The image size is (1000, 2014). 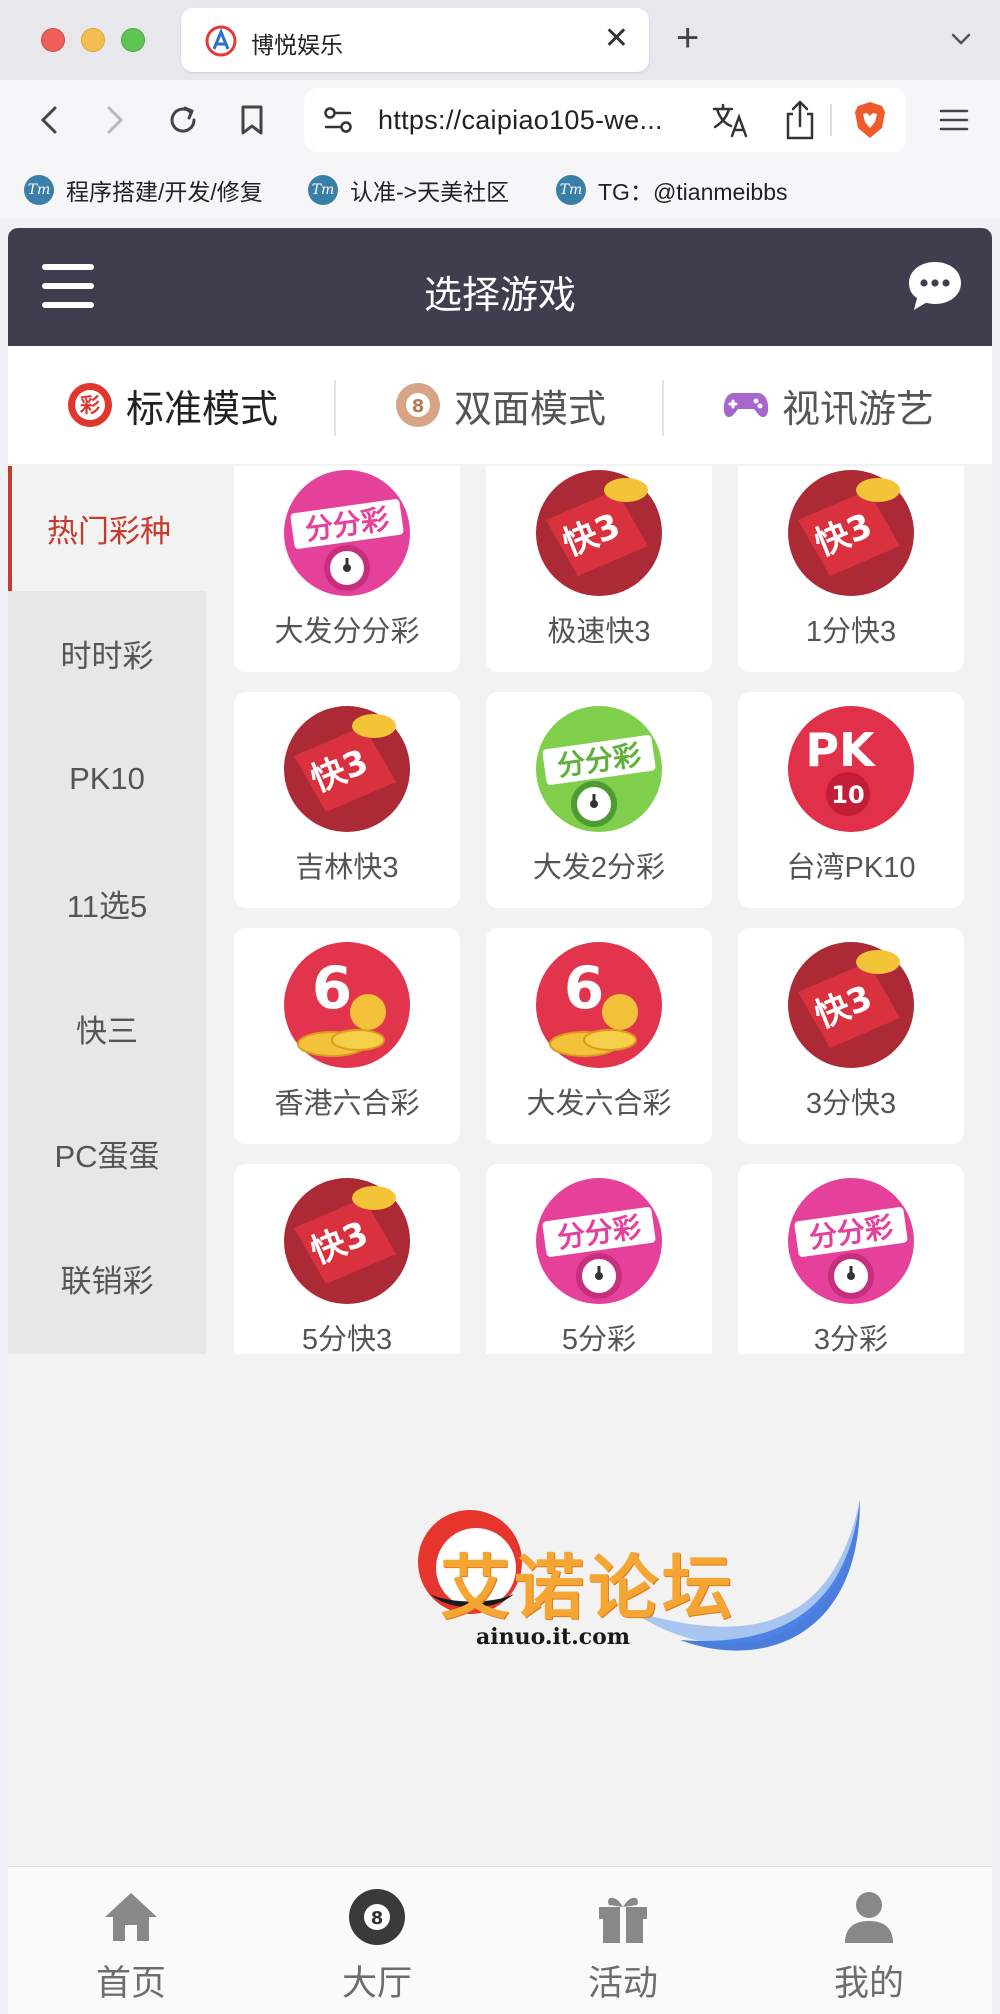 I want to click on game-card: 分分彩 5分彩, so click(x=599, y=1259).